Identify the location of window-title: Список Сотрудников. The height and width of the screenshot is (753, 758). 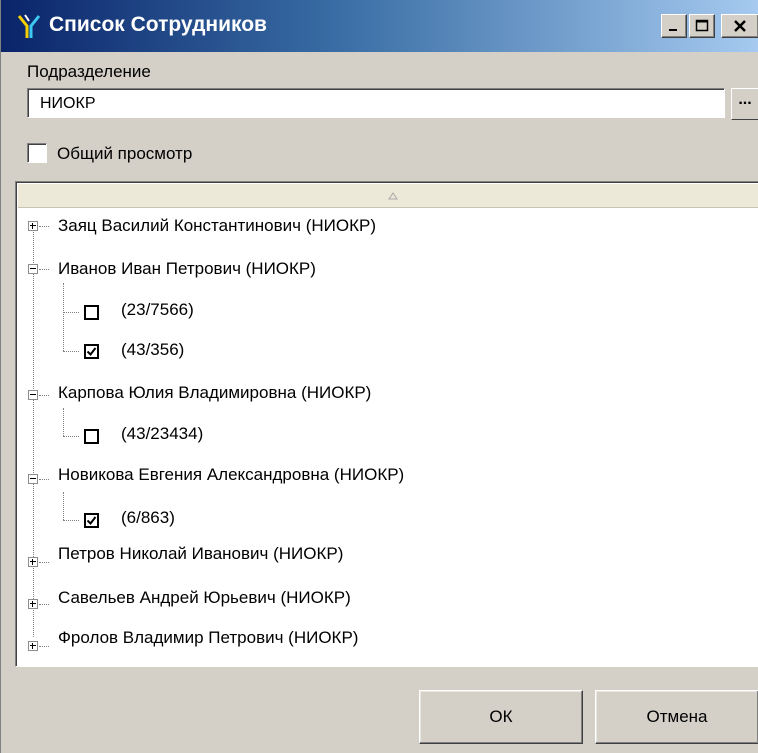
(158, 24).